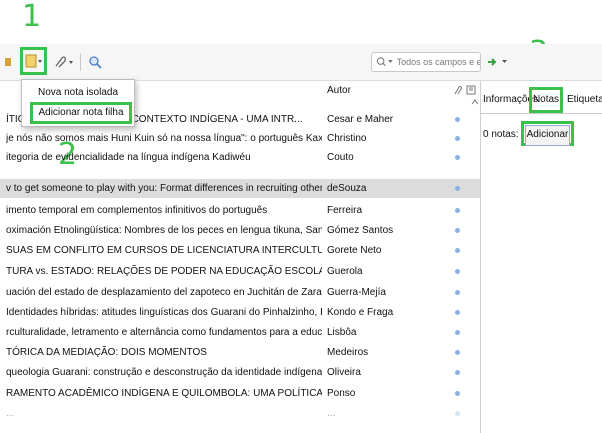 The height and width of the screenshot is (433, 602). I want to click on locate-button, so click(501, 62).